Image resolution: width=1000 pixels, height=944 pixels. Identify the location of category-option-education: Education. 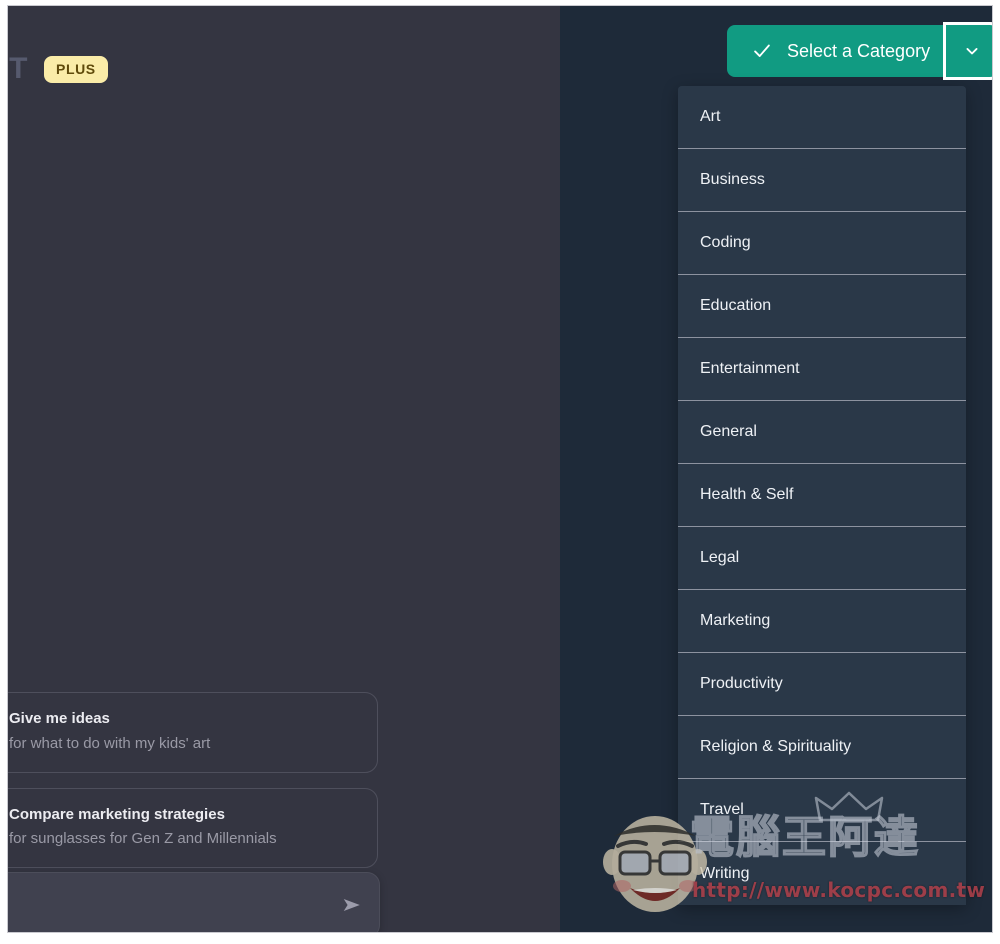
(822, 306).